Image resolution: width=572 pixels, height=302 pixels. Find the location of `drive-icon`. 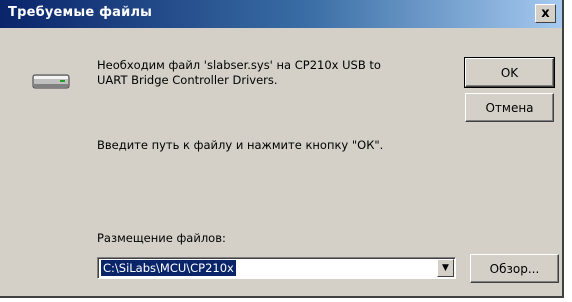

drive-icon is located at coordinates (51, 81).